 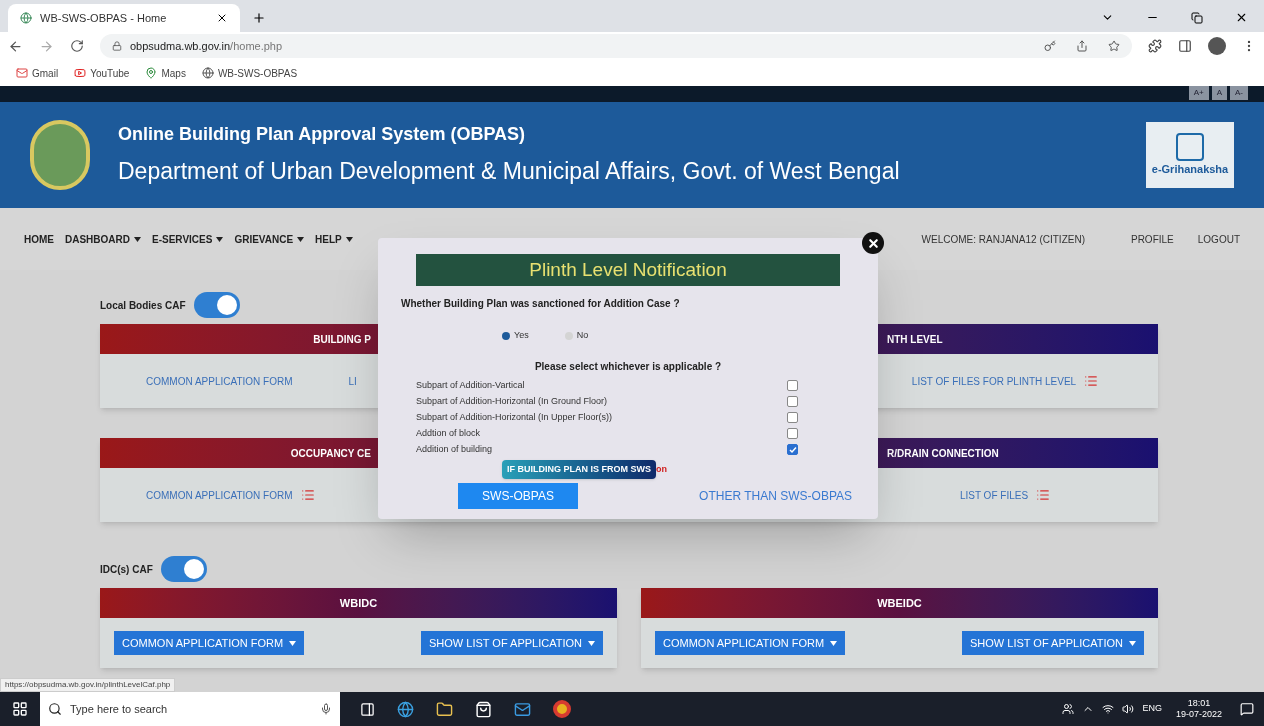 I want to click on tooltip: IF BUILDING PLAN IS FROM SWS, so click(x=579, y=469).